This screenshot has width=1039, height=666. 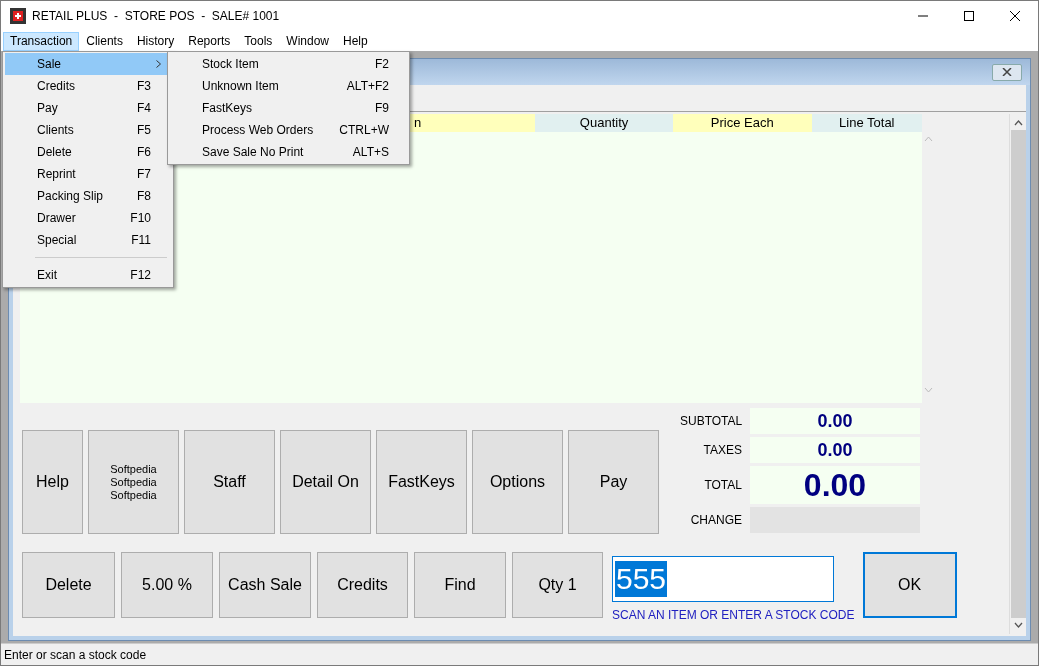 I want to click on menu-item: Special F11, so click(x=88, y=240).